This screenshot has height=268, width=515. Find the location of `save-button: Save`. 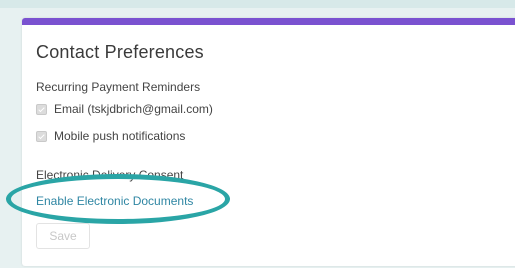

save-button: Save is located at coordinates (63, 236).